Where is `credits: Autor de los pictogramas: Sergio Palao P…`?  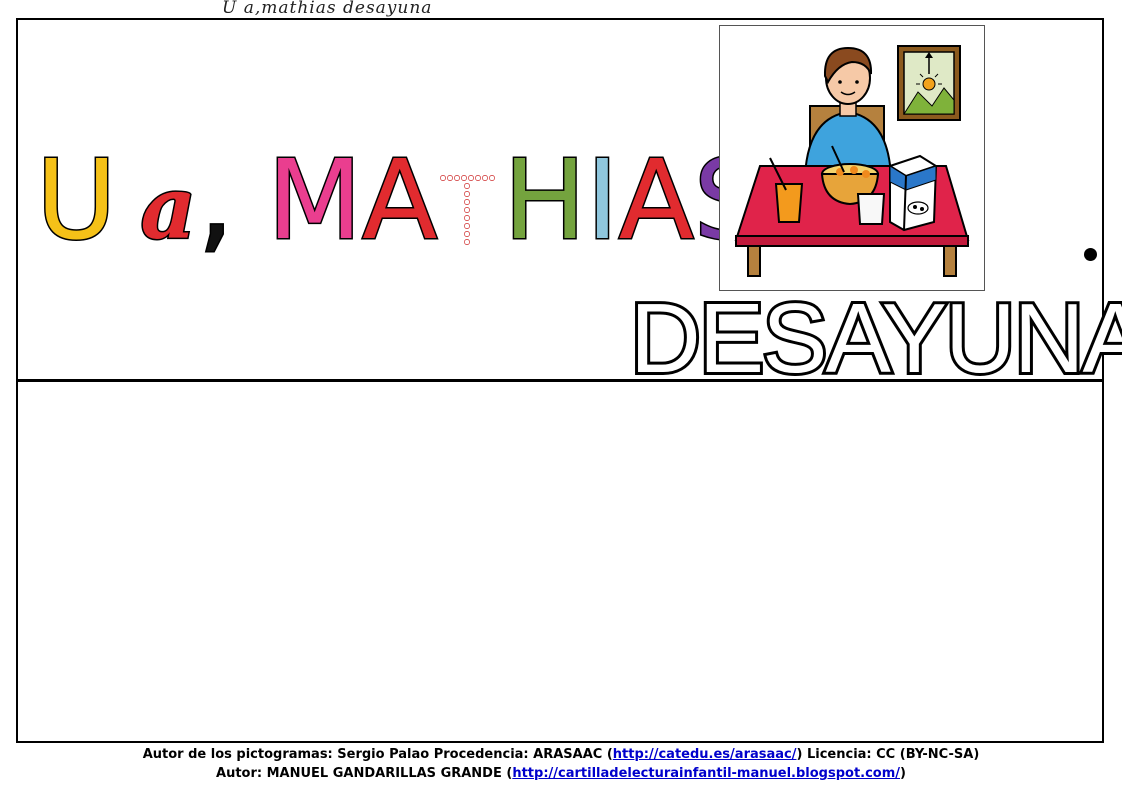 credits: Autor de los pictogramas: Sergio Palao P… is located at coordinates (561, 764).